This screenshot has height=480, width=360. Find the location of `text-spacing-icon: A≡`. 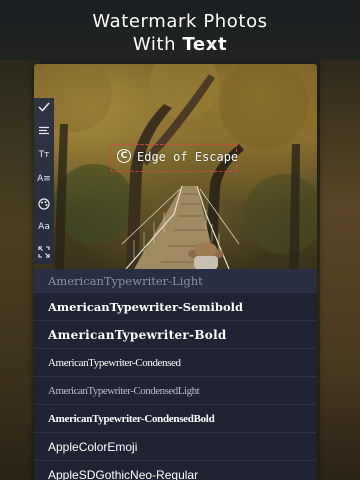

text-spacing-icon: A≡ is located at coordinates (44, 179).